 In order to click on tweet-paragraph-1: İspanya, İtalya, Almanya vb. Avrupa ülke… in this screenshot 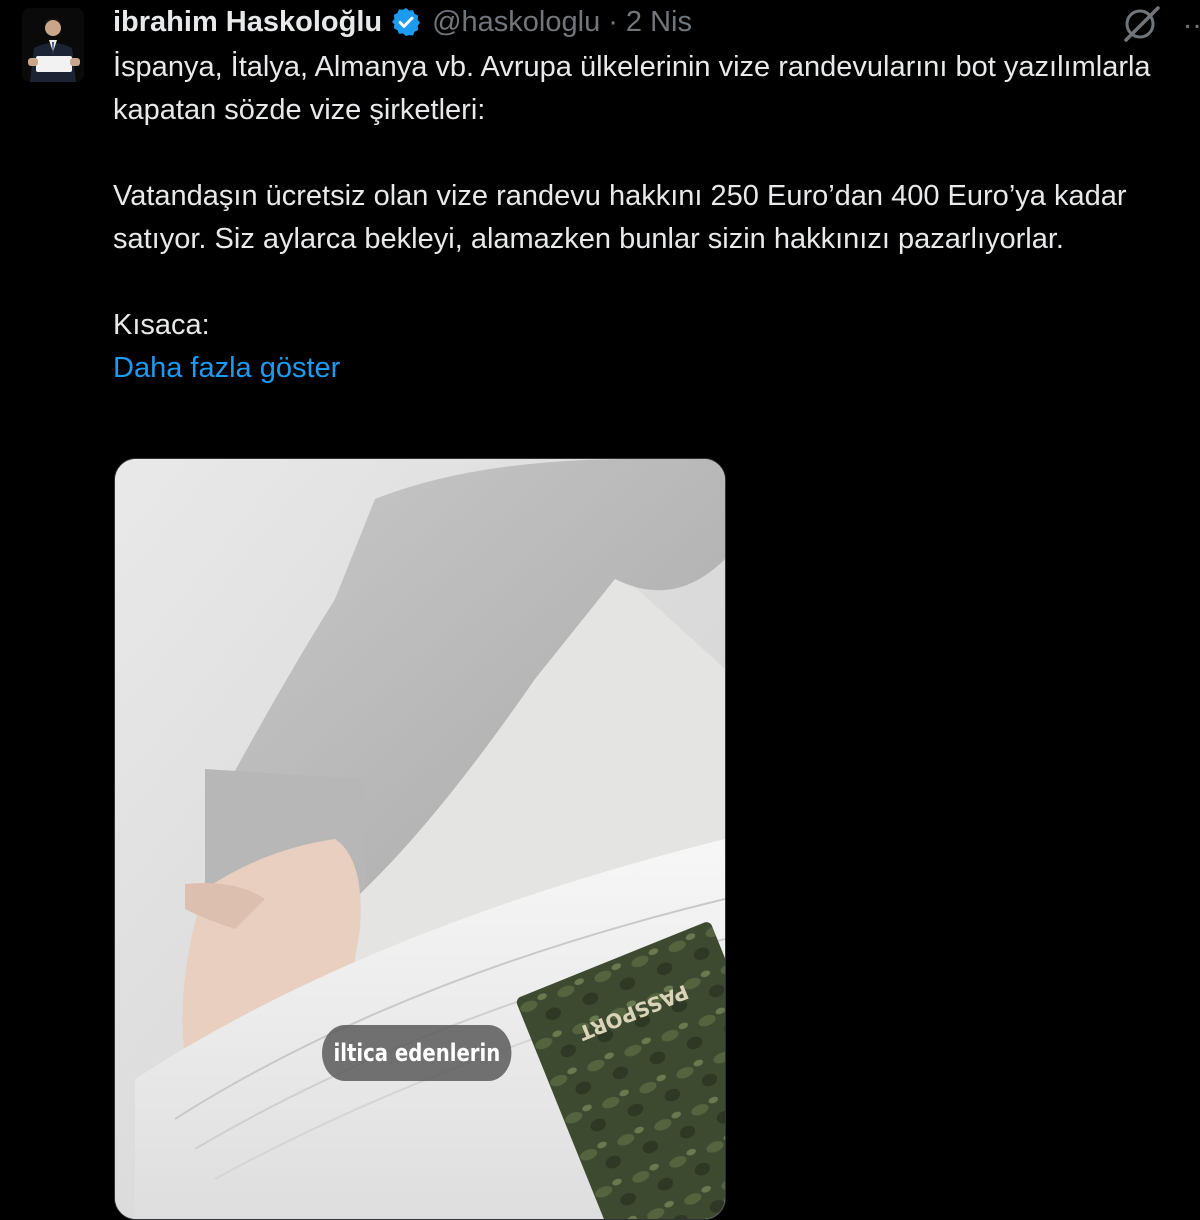, I will do `click(632, 88)`.